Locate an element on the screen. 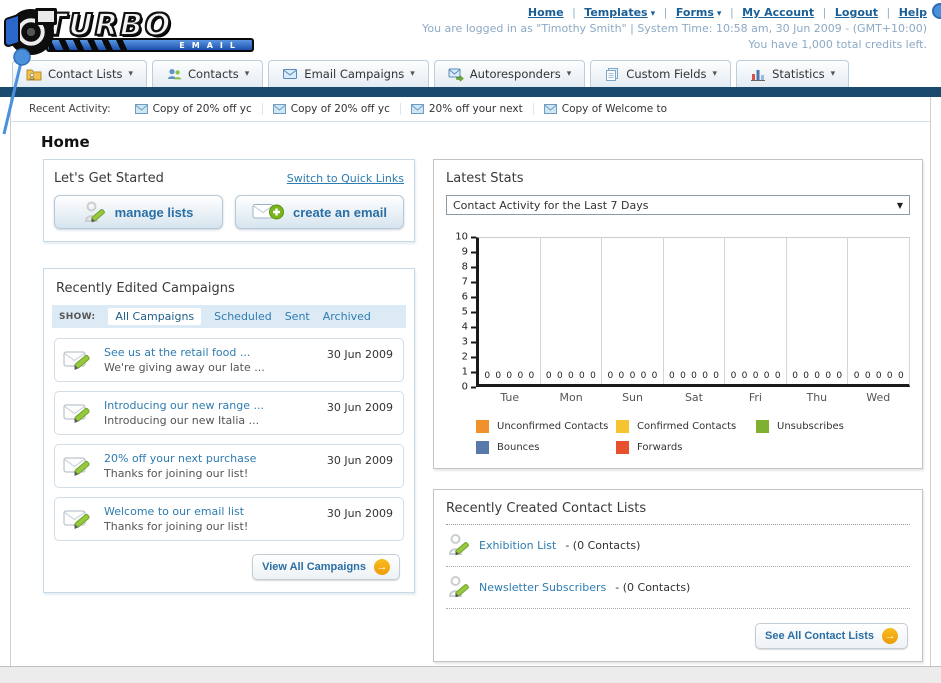 The width and height of the screenshot is (941, 683). person-pencil-icon is located at coordinates (458, 587).